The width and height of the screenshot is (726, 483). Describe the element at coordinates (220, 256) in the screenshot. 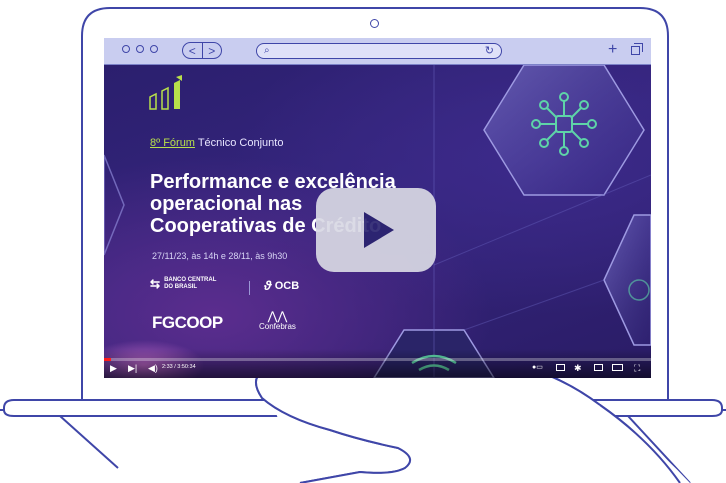

I see `event-dates: 27/11/23, às 14h e 28/11, às 9h30` at that location.